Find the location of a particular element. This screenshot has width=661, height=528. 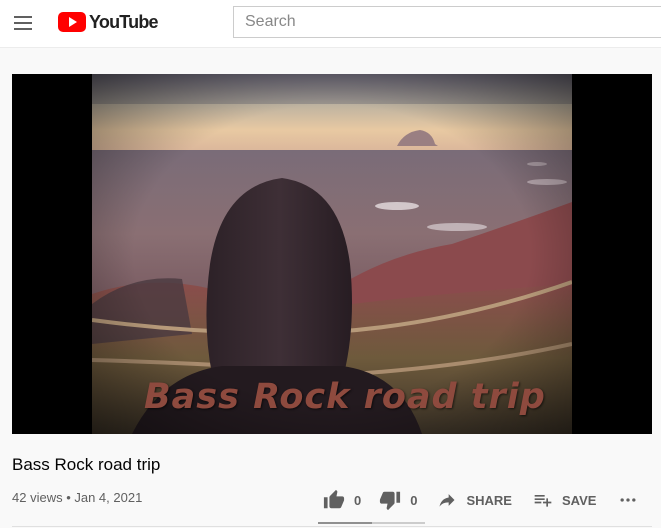

share-button: SHARE is located at coordinates (474, 500).